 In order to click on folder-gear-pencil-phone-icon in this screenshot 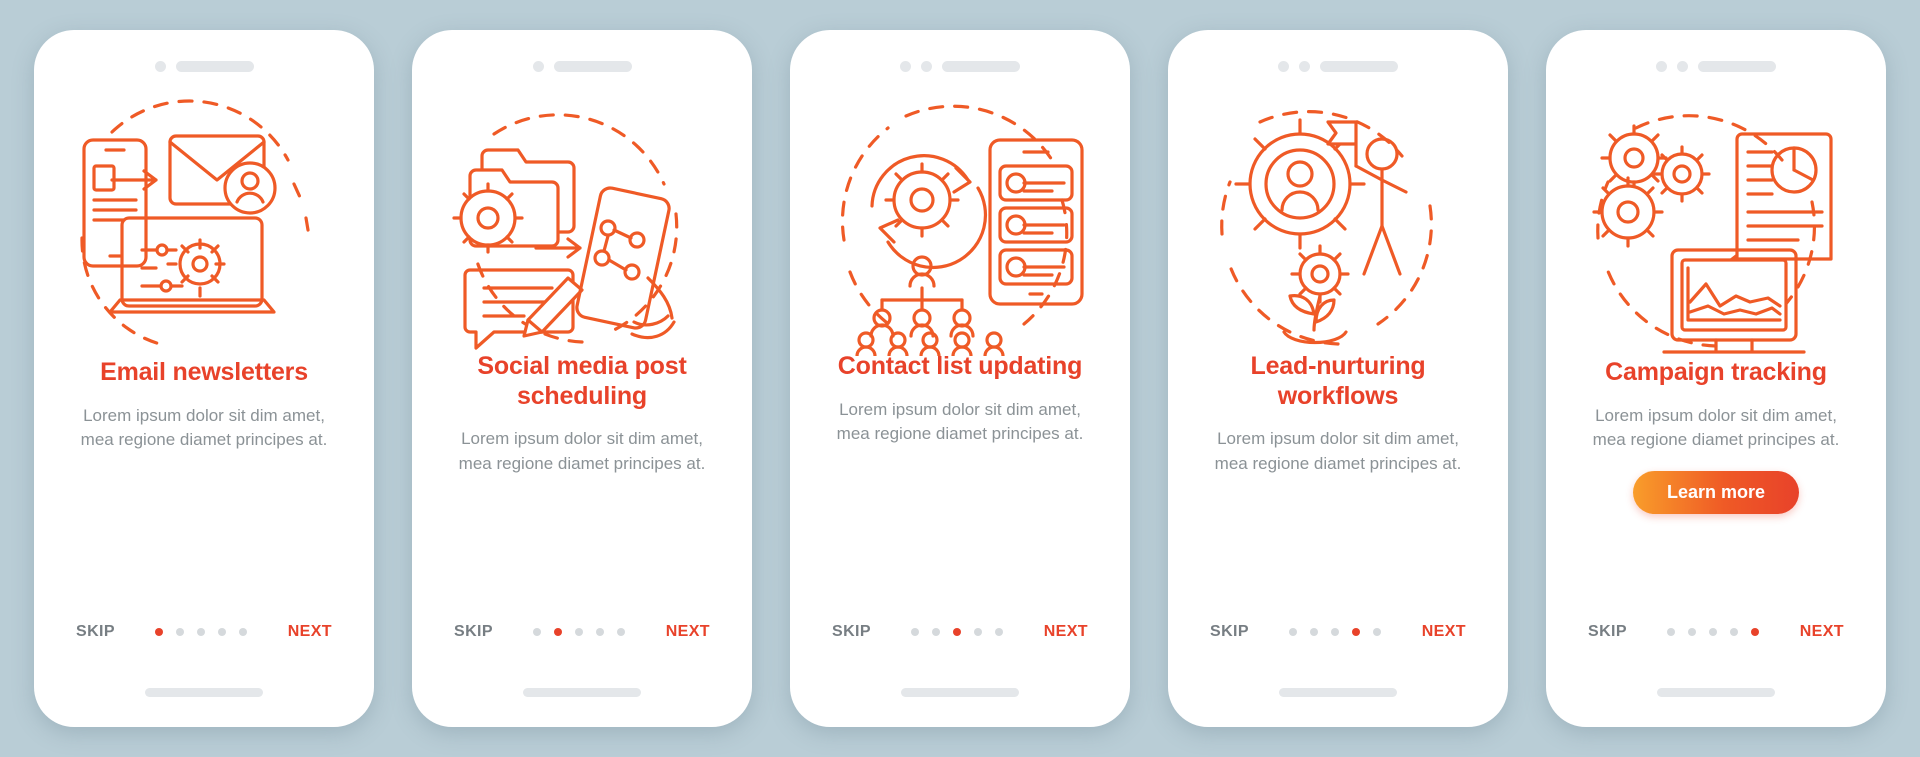, I will do `click(582, 222)`.